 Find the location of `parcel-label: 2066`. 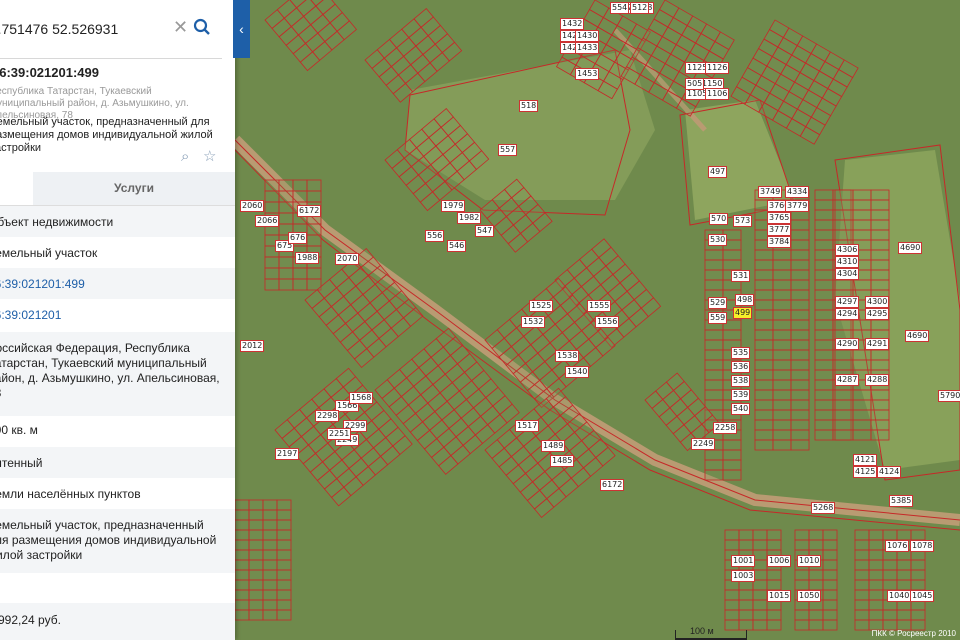

parcel-label: 2066 is located at coordinates (267, 221).